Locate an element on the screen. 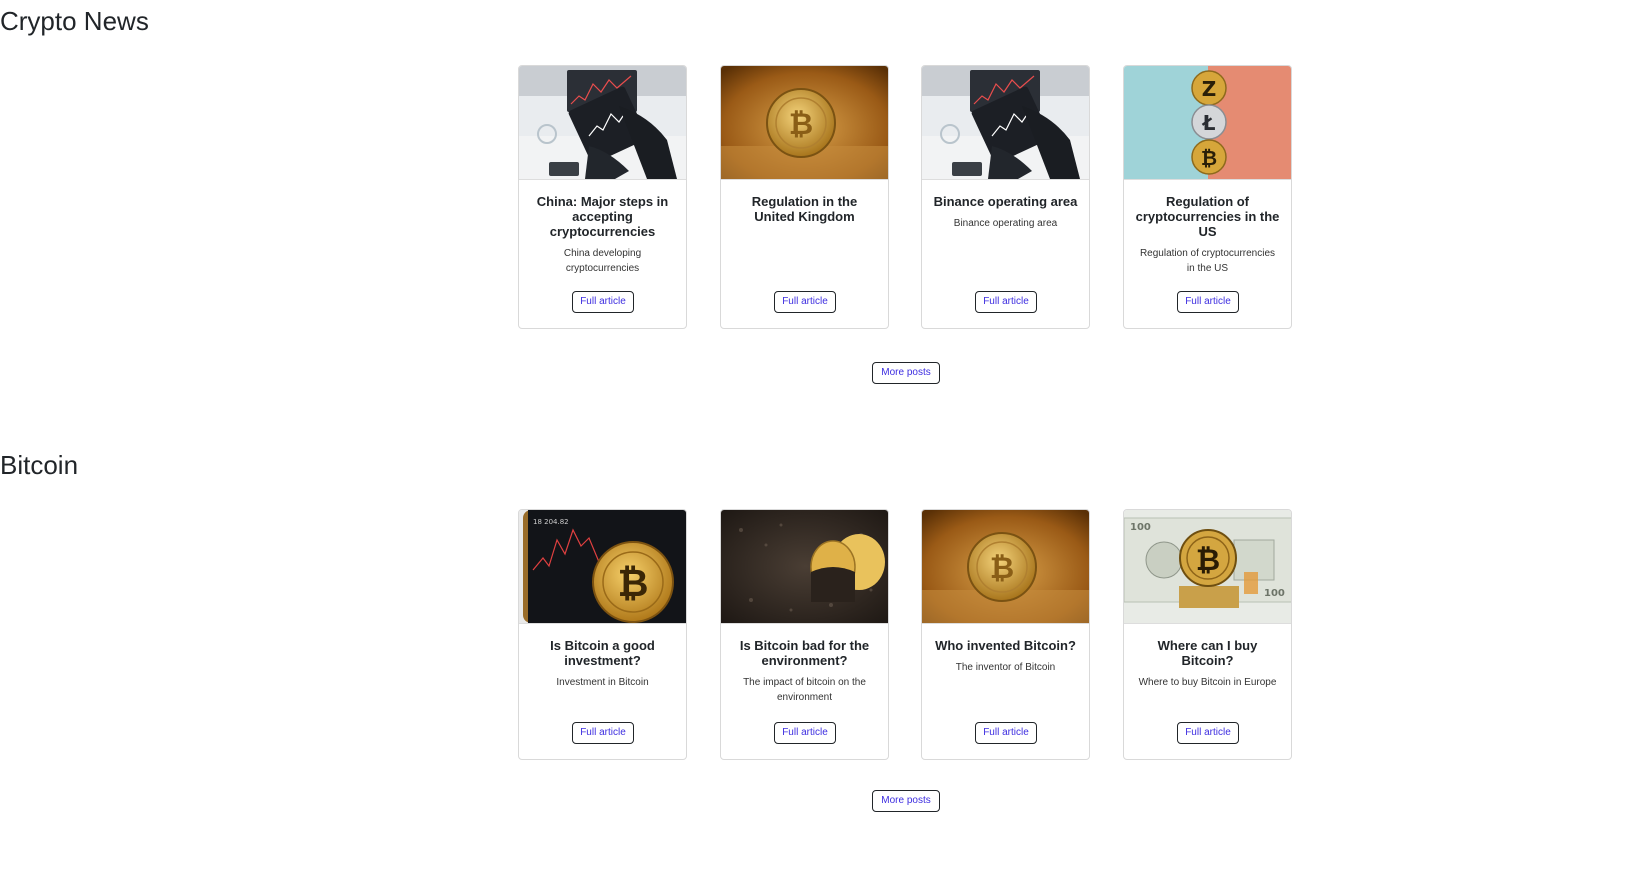 This screenshot has width=1647, height=886. card-title: Binance operating area is located at coordinates (1005, 201).